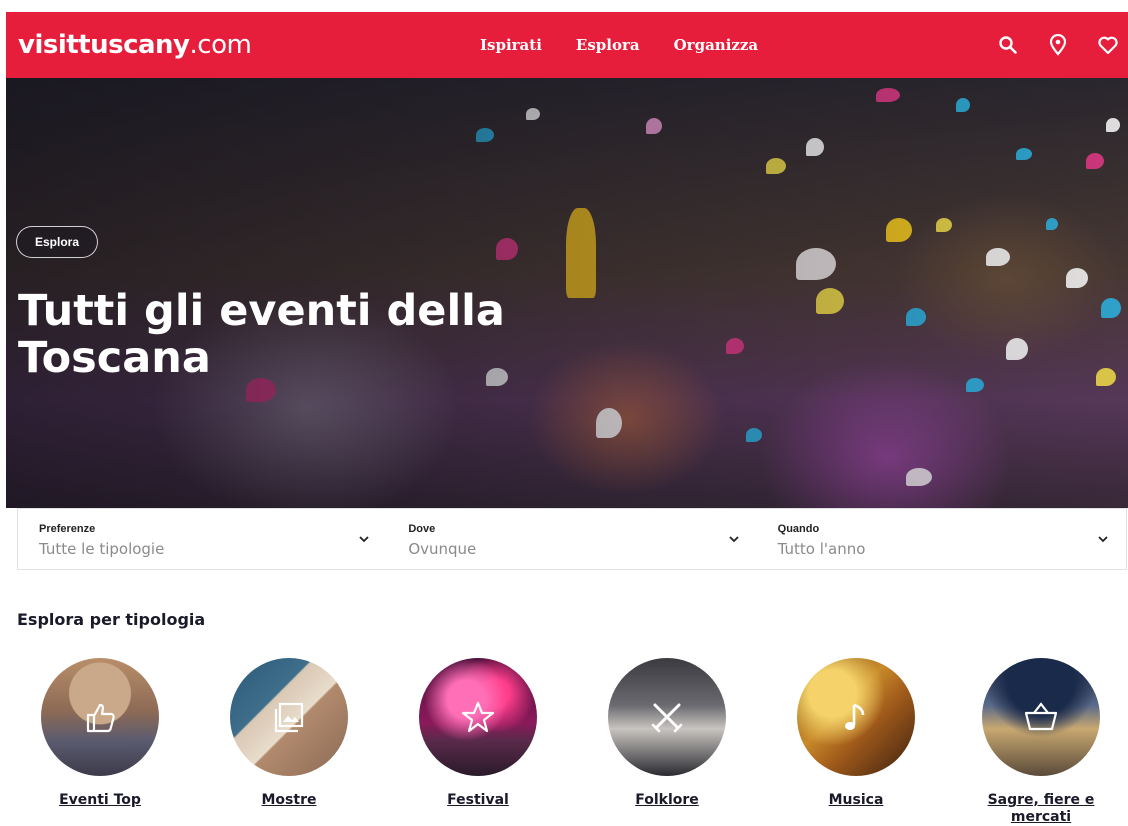 The width and height of the screenshot is (1128, 826). Describe the element at coordinates (821, 549) in the screenshot. I see `filter-value: Tutto l'anno` at that location.